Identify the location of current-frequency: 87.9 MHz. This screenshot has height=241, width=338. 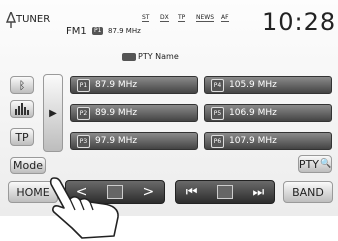
(124, 31).